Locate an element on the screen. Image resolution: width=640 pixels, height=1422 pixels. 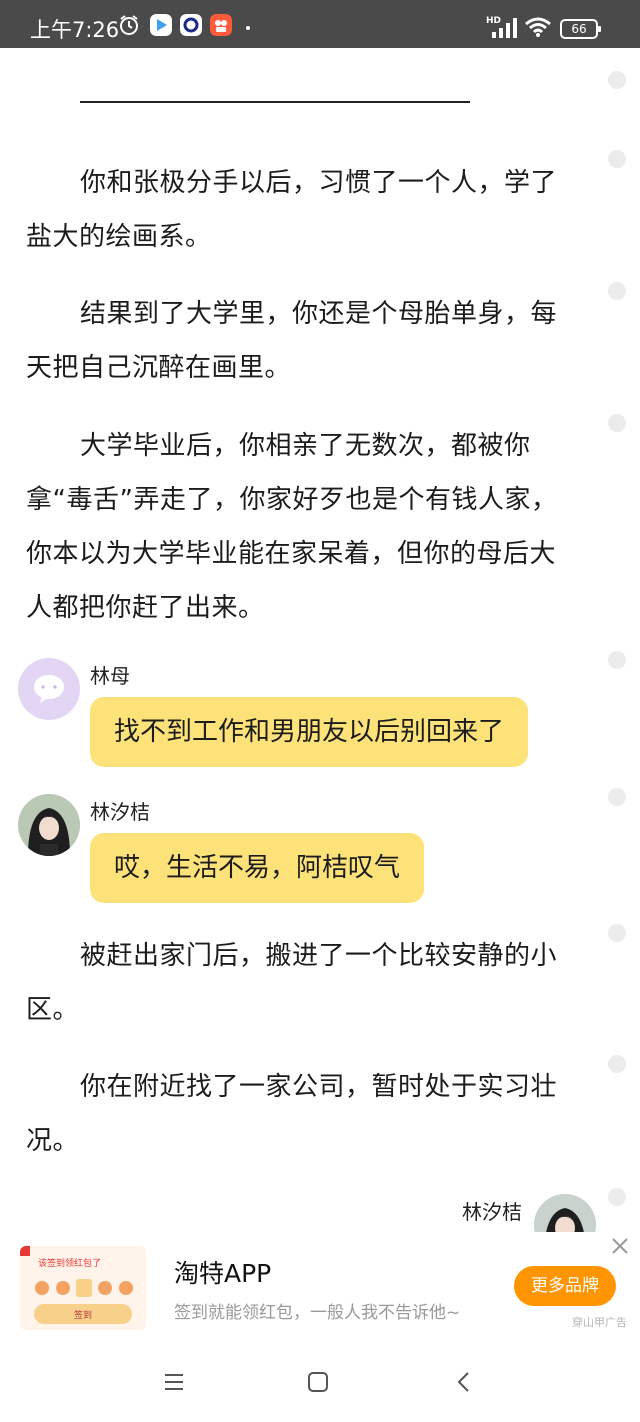
ad-cta-button: 更多品牌 is located at coordinates (565, 1286).